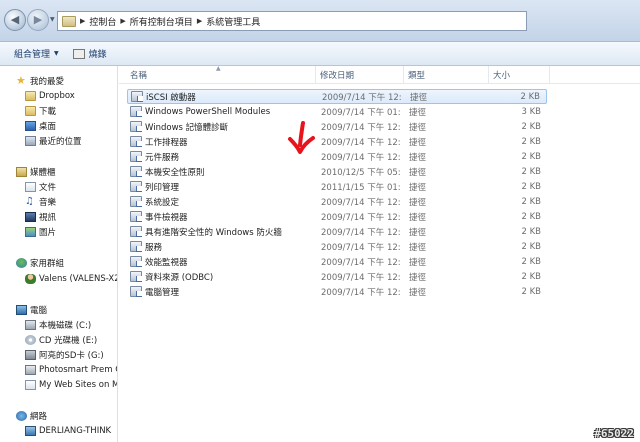  What do you see at coordinates (337, 75) in the screenshot?
I see `column-header-date: 修改日期` at bounding box center [337, 75].